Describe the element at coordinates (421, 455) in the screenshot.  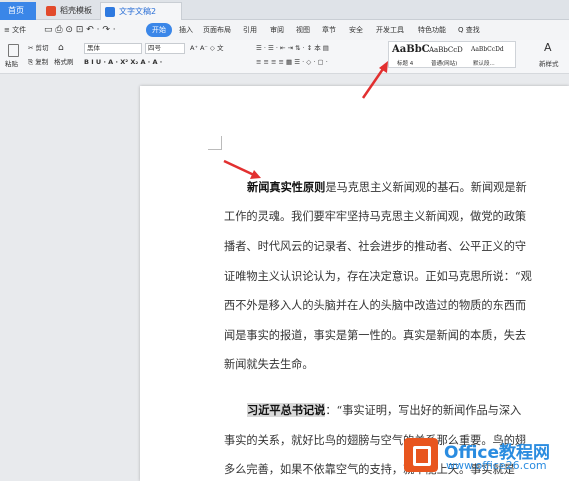
I see `office-logo-icon` at that location.